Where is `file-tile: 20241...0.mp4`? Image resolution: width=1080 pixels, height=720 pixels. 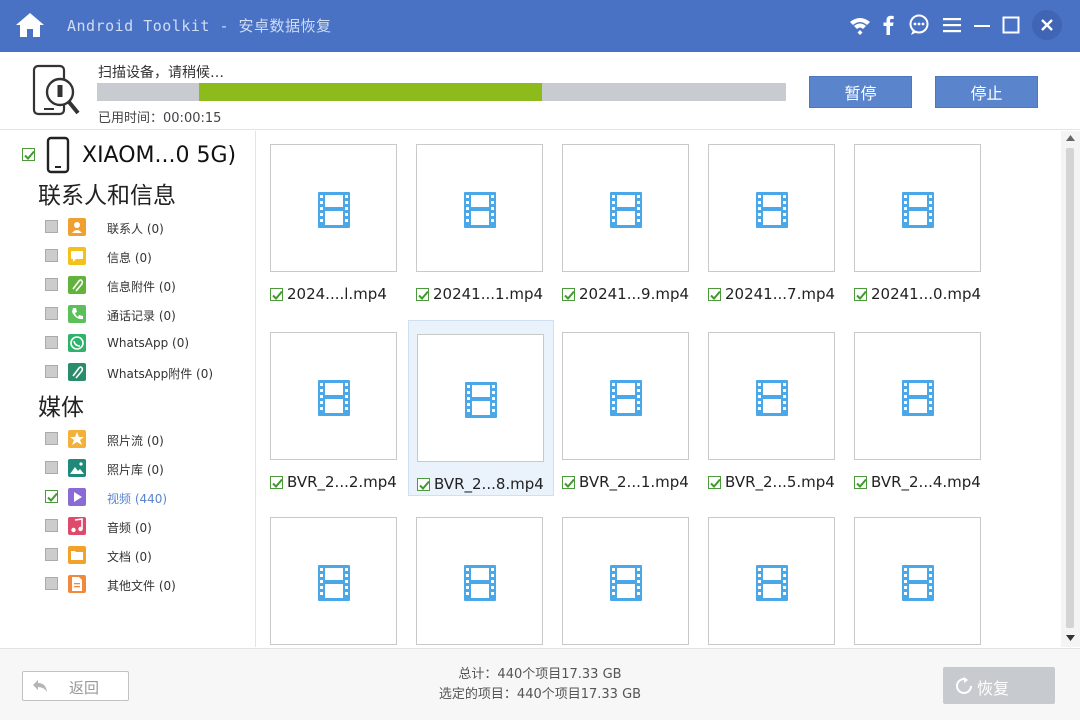 file-tile: 20241...0.mp4 is located at coordinates (919, 219).